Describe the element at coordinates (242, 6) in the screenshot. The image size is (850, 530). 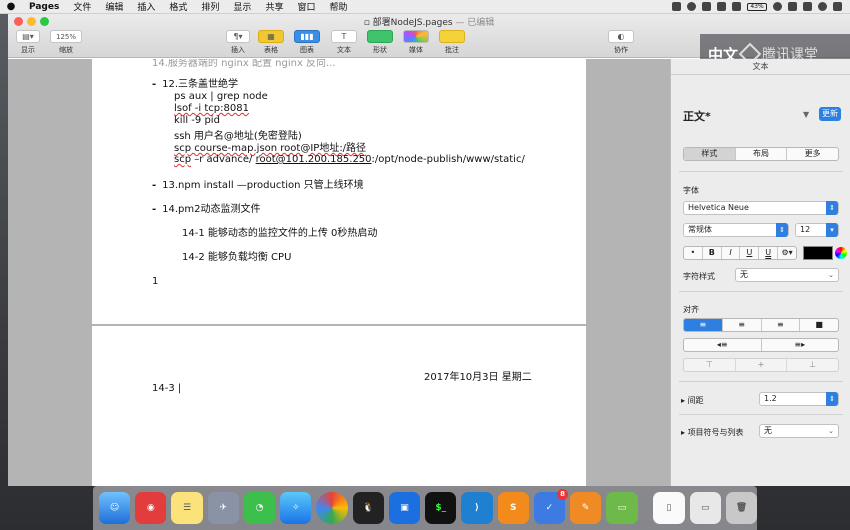
I see `menu-view: 显示` at that location.